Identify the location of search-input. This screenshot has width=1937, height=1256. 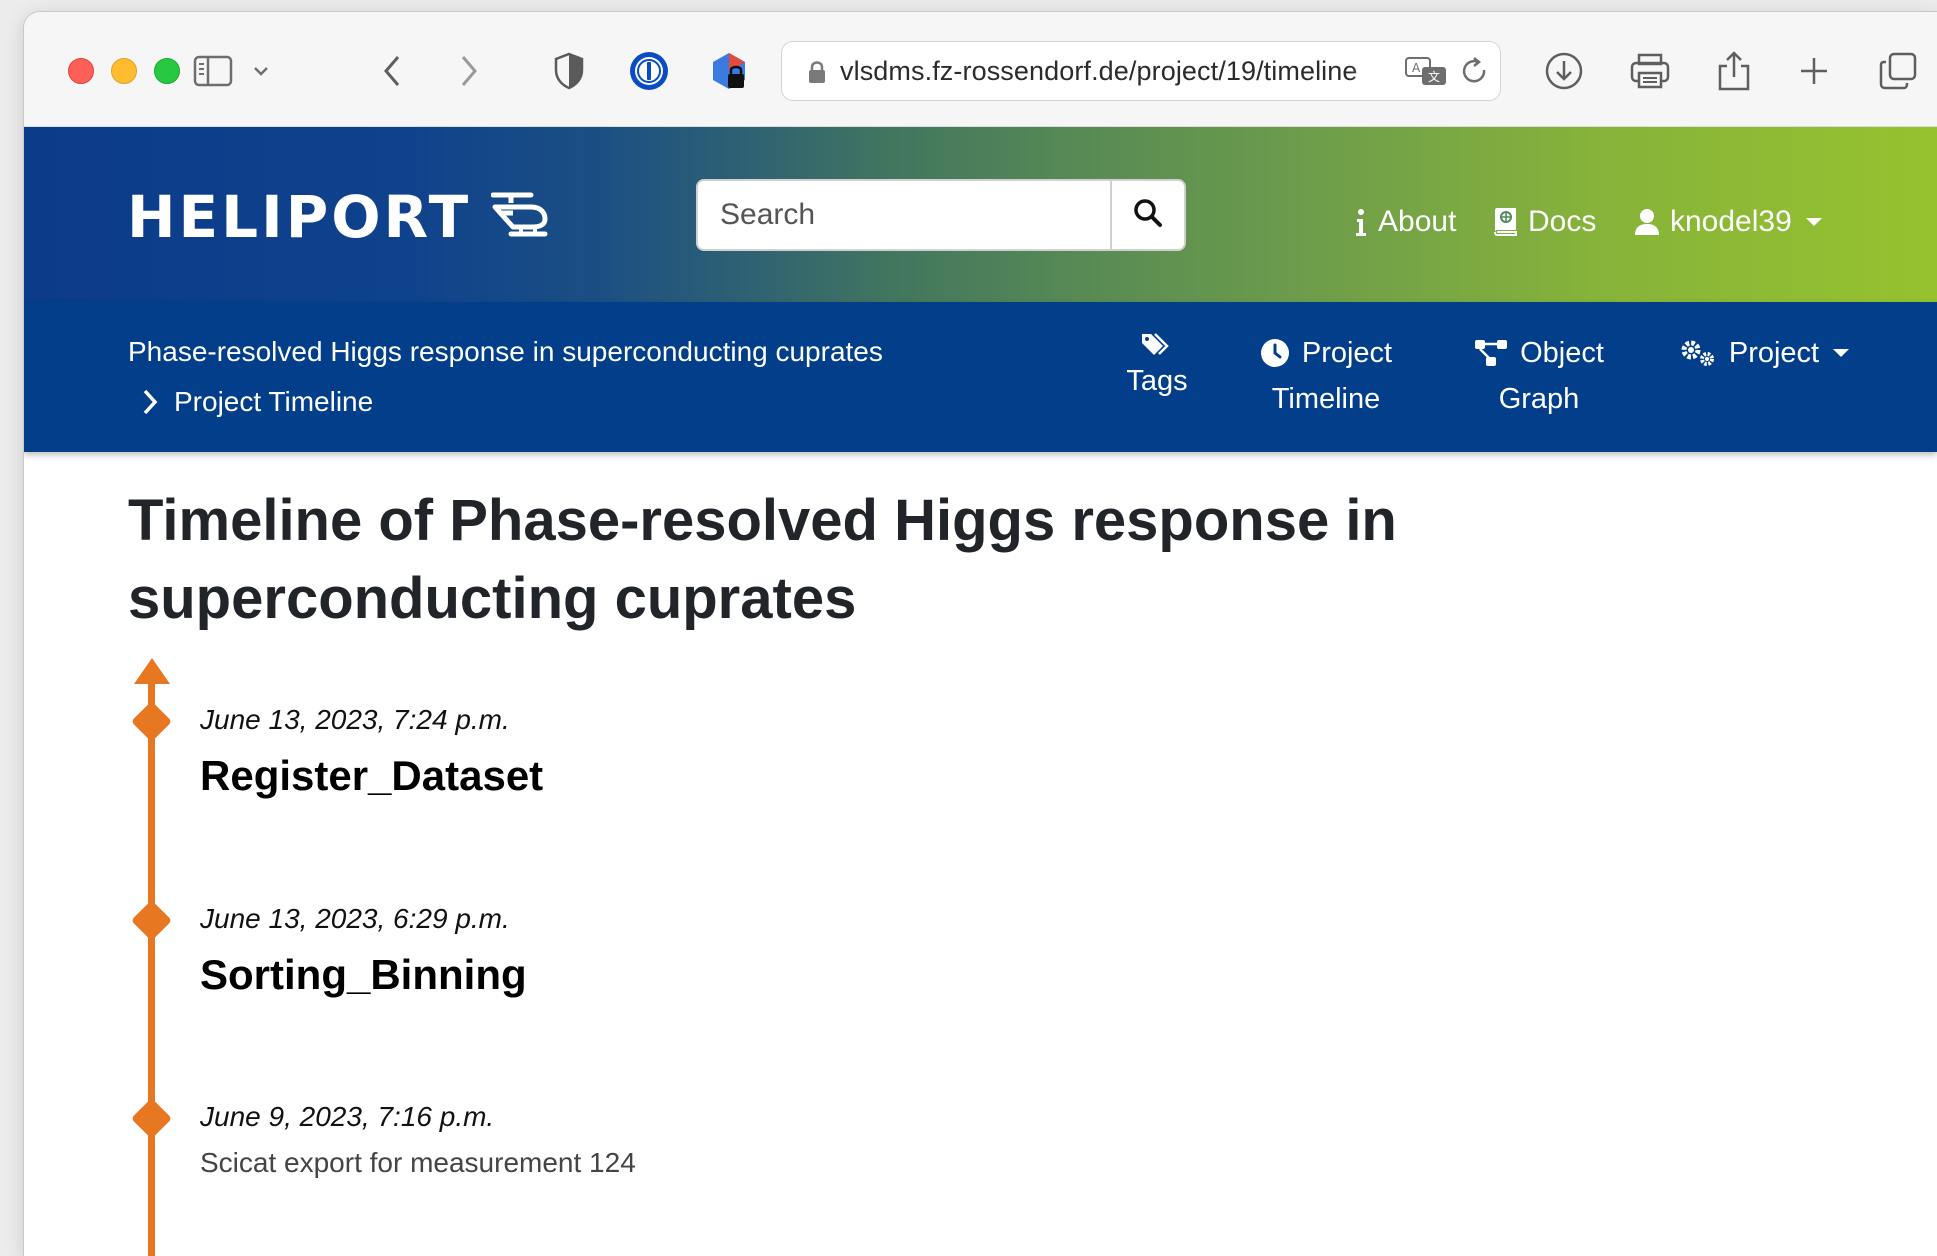
(903, 215).